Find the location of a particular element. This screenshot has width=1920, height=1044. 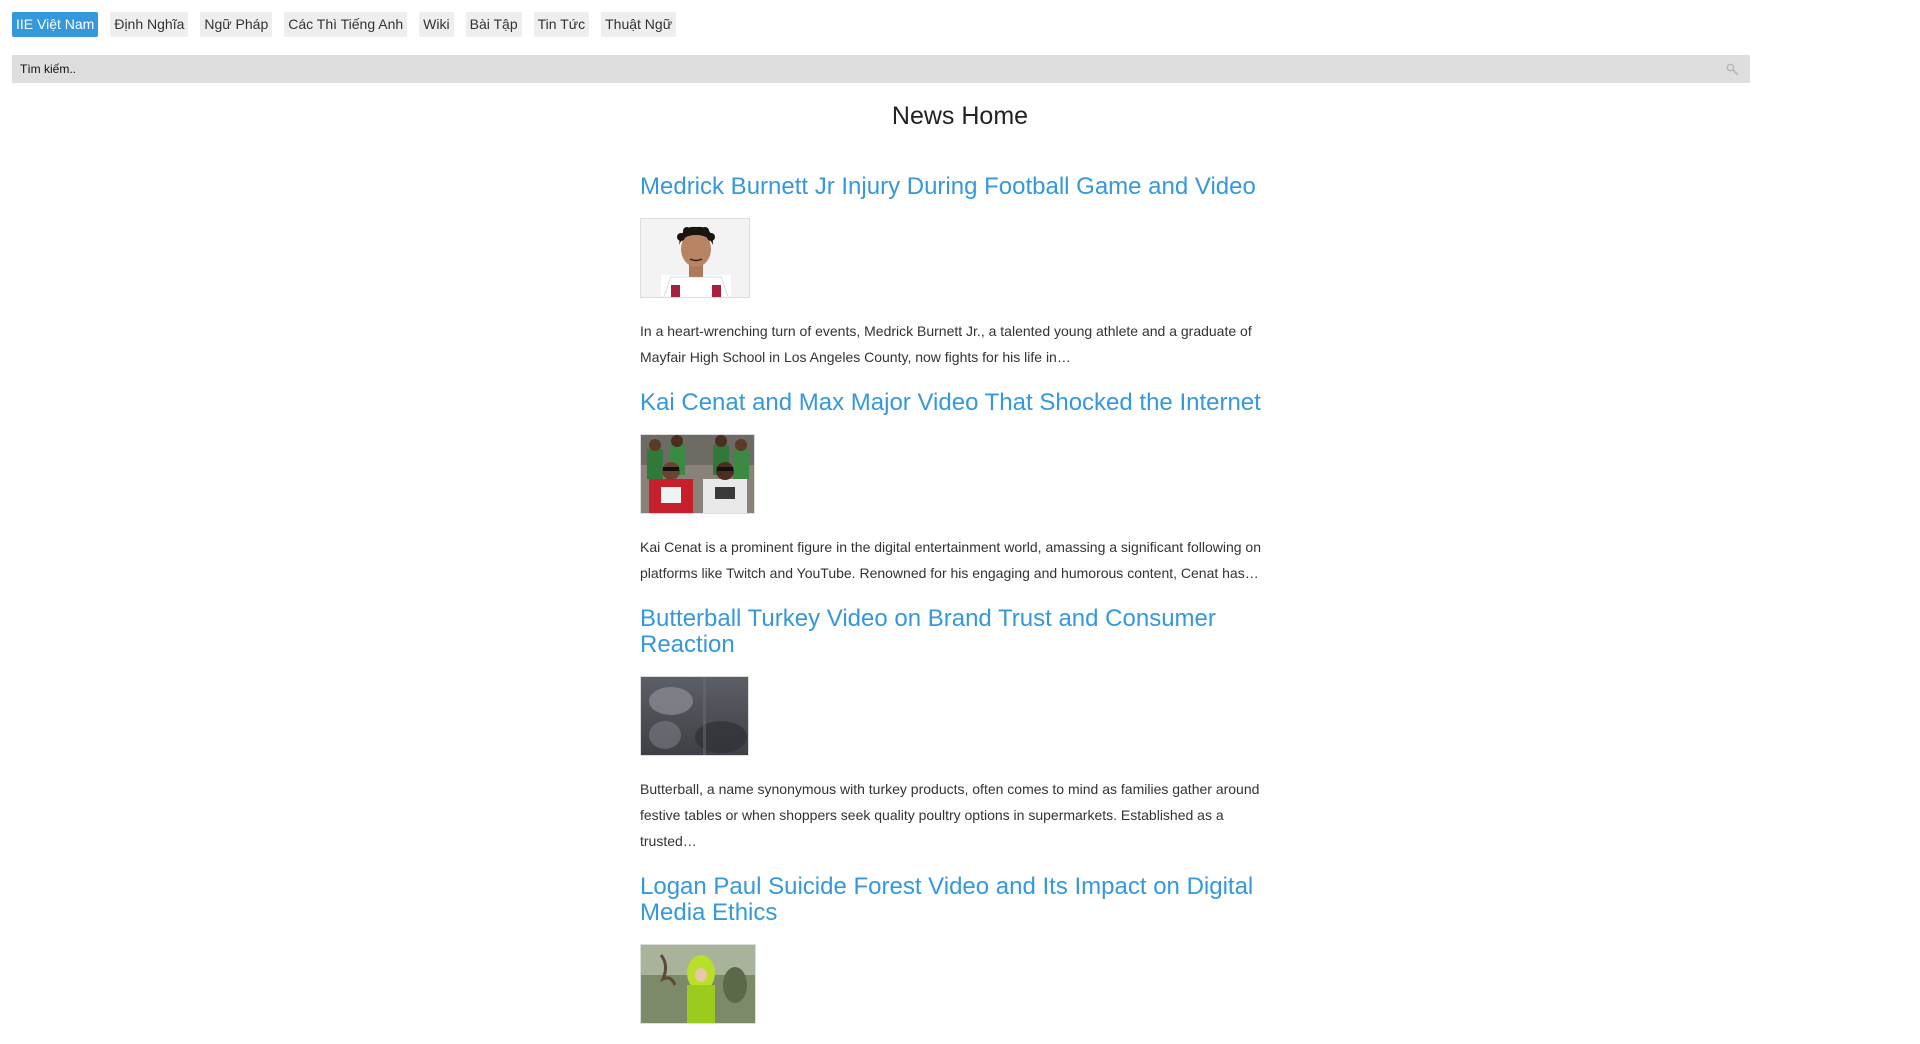

search-input is located at coordinates (865, 69).